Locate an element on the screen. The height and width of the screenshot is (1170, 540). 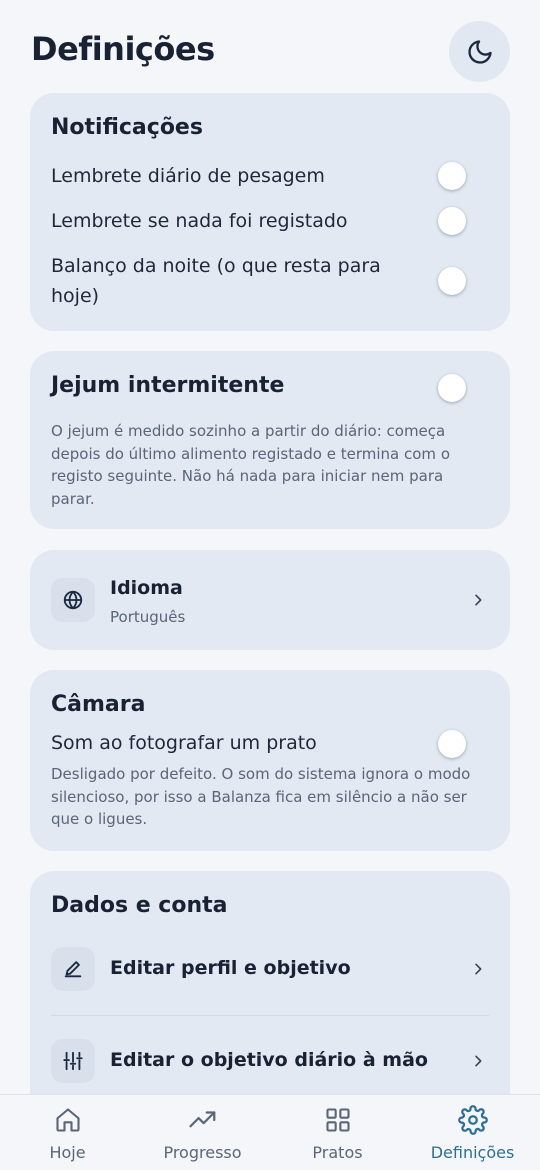
page-title: Definições is located at coordinates (123, 49).